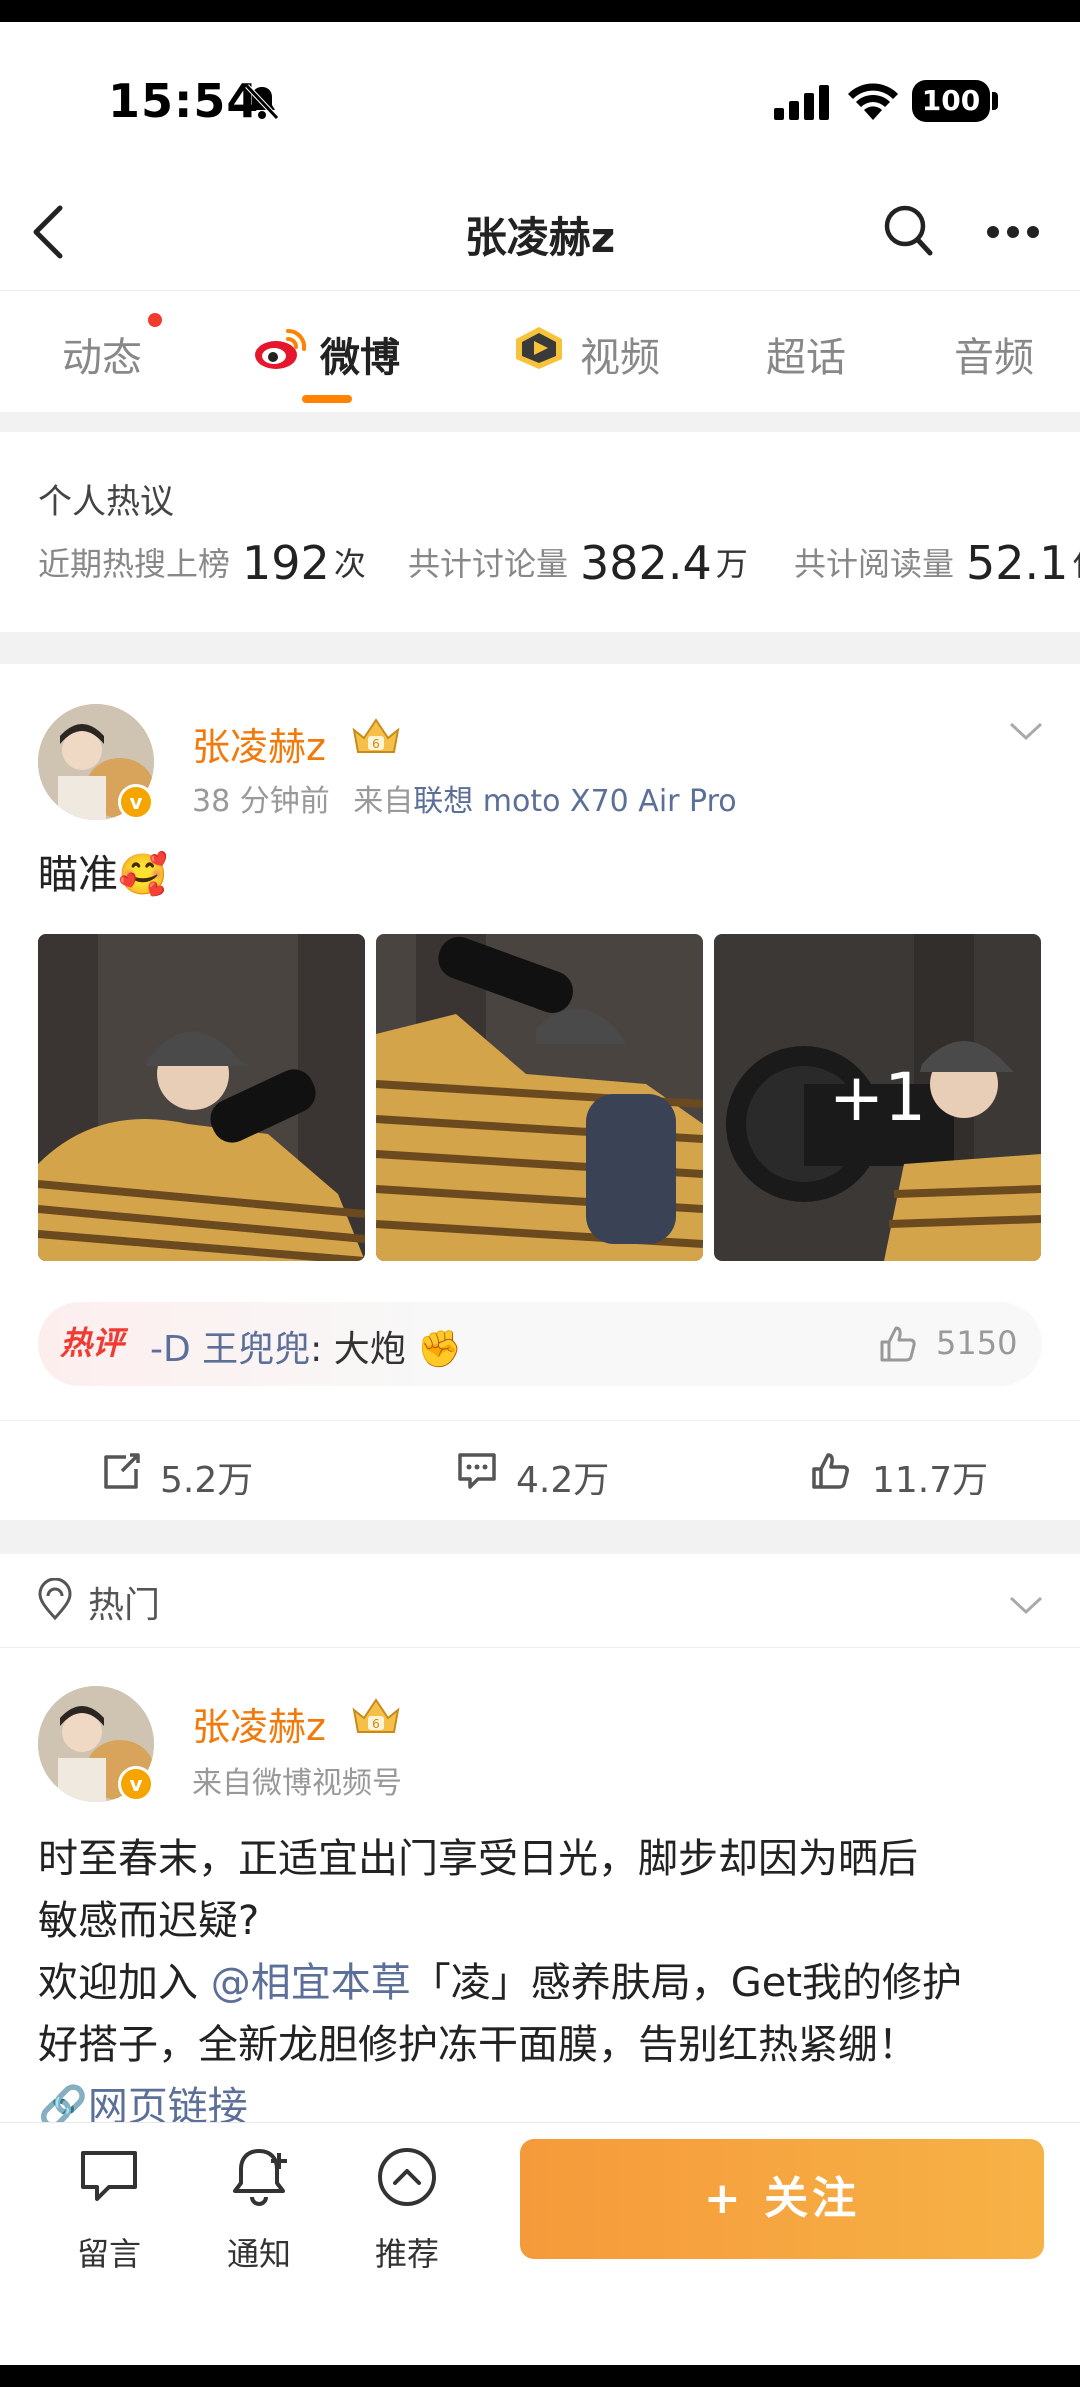 The height and width of the screenshot is (2387, 1080). Describe the element at coordinates (578, 563) in the screenshot. I see `stat-discussions: 共计讨论量 382.4 万` at that location.